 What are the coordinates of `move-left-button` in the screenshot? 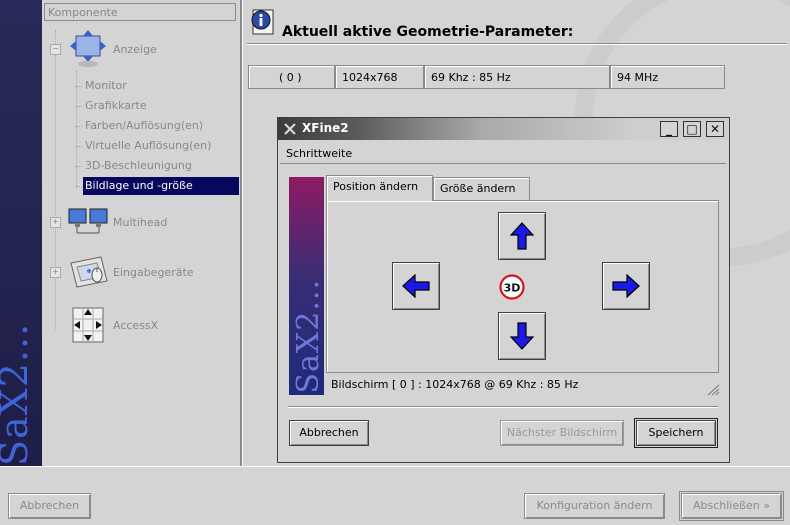 It's located at (416, 286).